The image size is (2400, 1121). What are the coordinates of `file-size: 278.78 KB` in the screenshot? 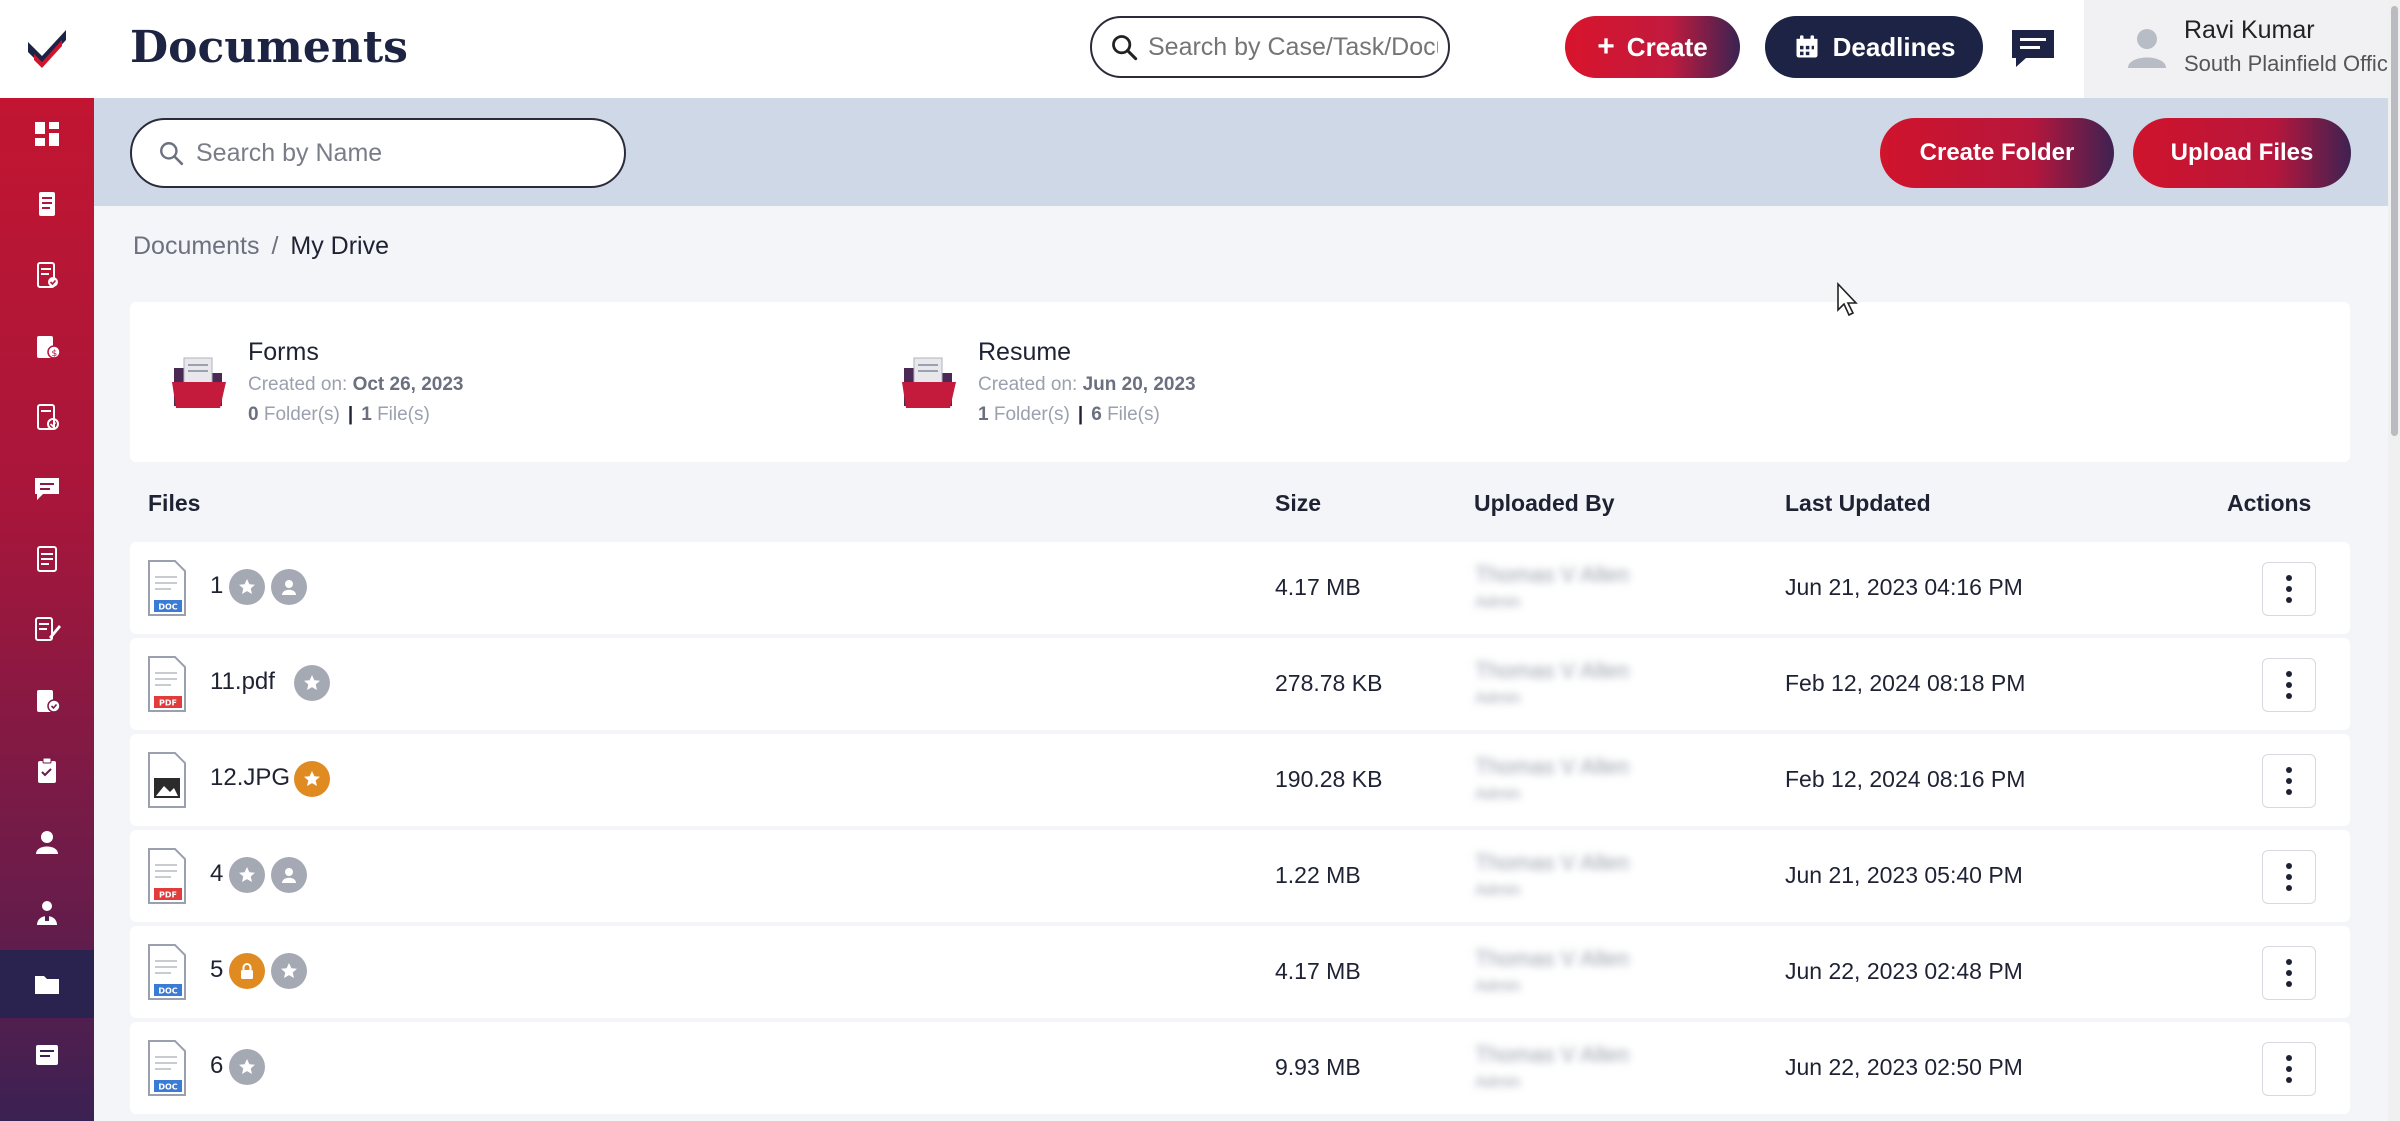 It's located at (1329, 683).